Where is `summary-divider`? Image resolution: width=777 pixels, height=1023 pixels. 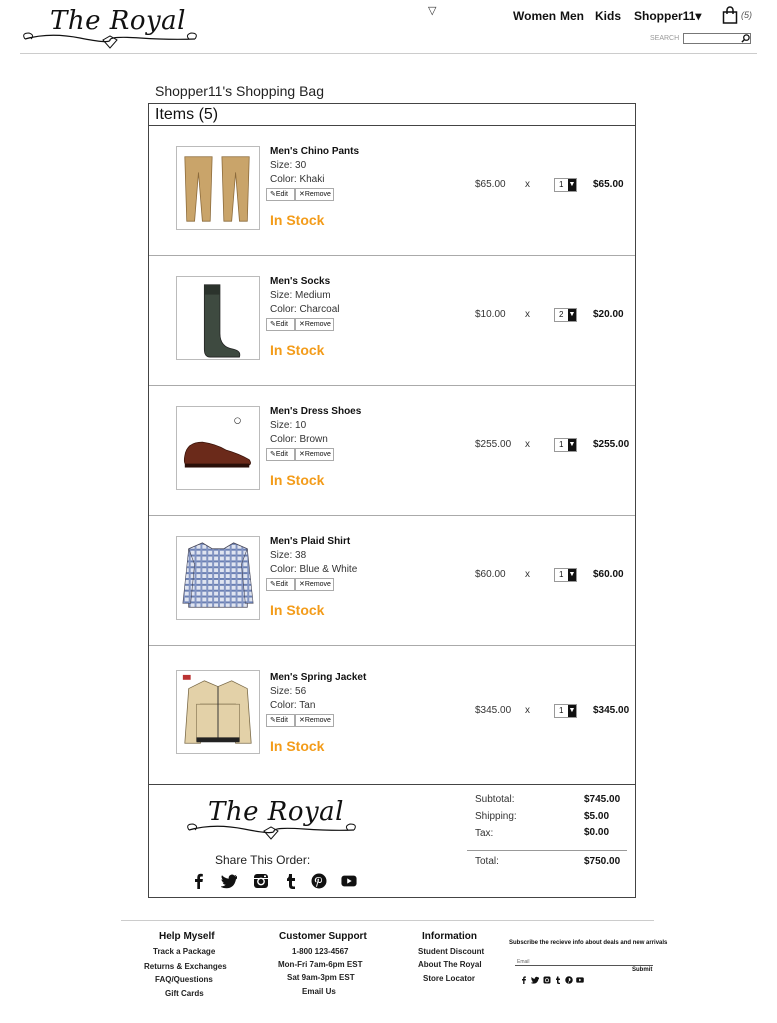
summary-divider is located at coordinates (547, 850).